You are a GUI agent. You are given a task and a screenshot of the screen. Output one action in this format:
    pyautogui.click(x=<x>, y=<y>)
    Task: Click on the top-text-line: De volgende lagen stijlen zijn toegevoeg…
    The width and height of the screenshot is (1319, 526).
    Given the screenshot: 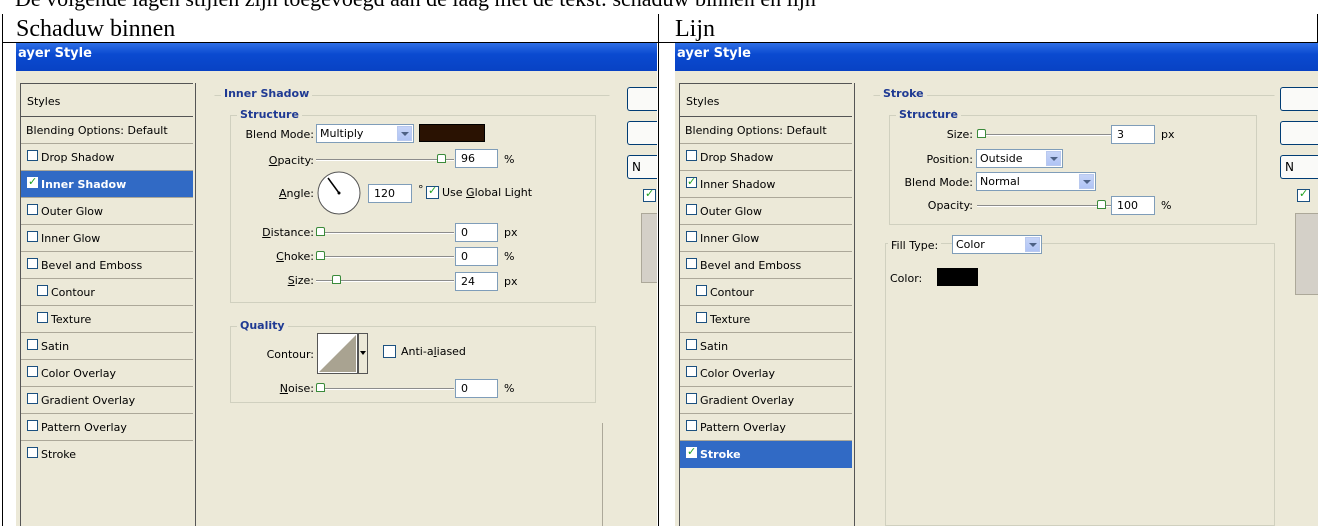 What is the action you would take?
    pyautogui.click(x=659, y=7)
    